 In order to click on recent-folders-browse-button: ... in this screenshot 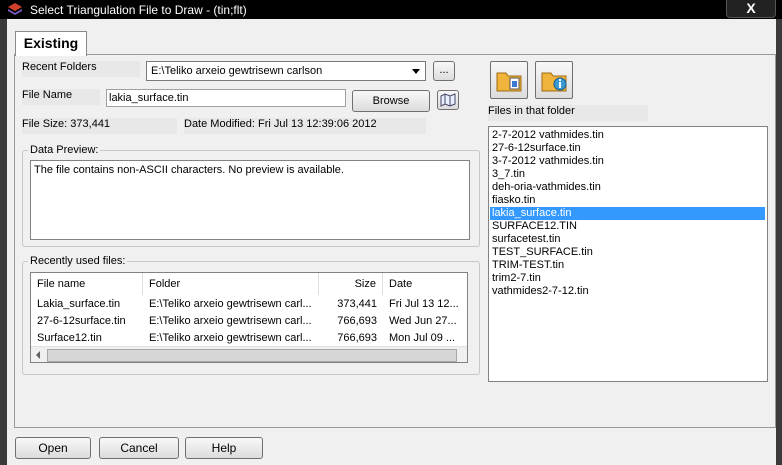, I will do `click(444, 71)`.